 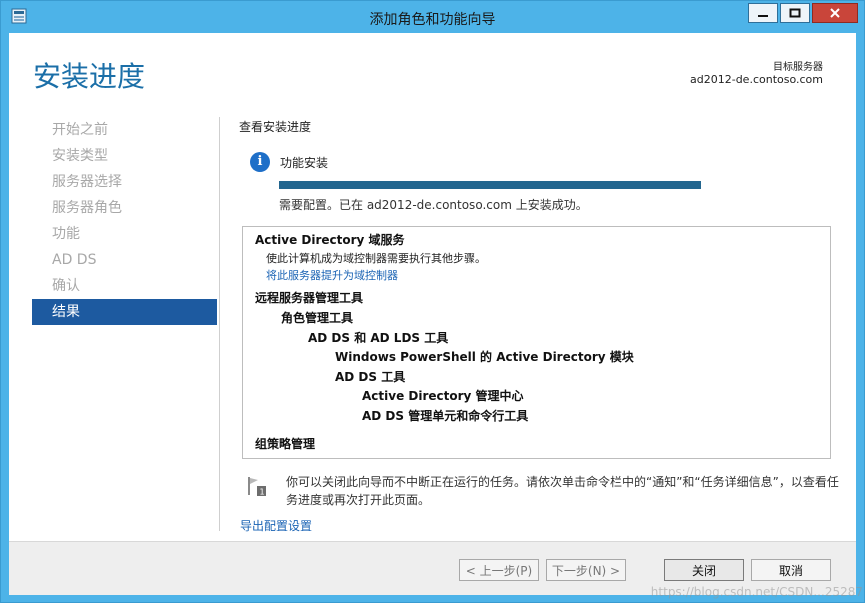 I want to click on nav-divider, so click(x=219, y=324).